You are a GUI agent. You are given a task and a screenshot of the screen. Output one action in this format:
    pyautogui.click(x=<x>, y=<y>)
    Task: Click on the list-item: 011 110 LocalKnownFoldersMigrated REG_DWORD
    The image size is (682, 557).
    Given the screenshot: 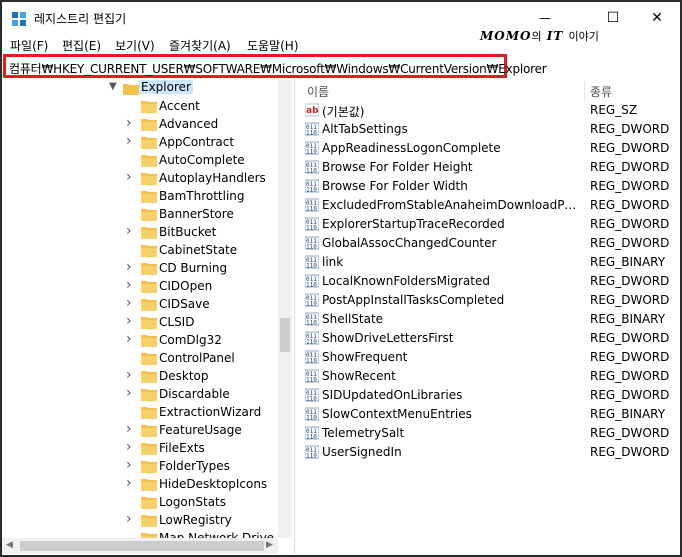 What is the action you would take?
    pyautogui.click(x=490, y=281)
    